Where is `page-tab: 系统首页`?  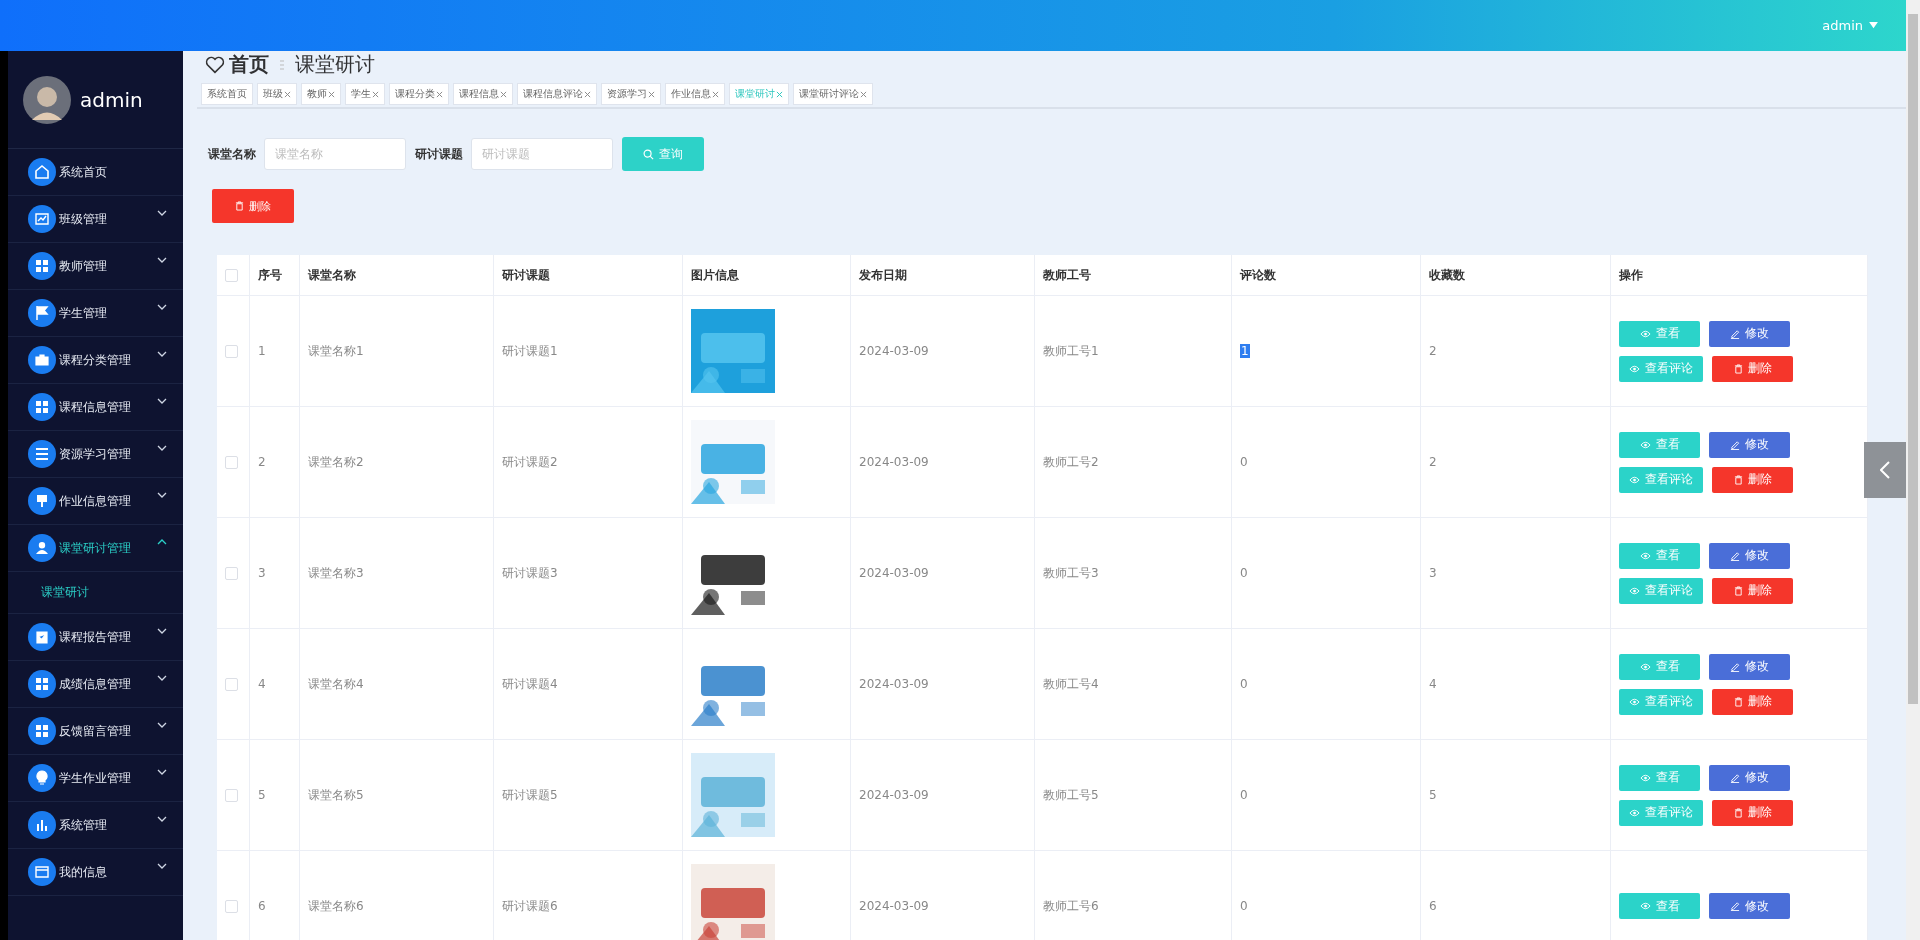
page-tab: 系统首页 is located at coordinates (227, 94).